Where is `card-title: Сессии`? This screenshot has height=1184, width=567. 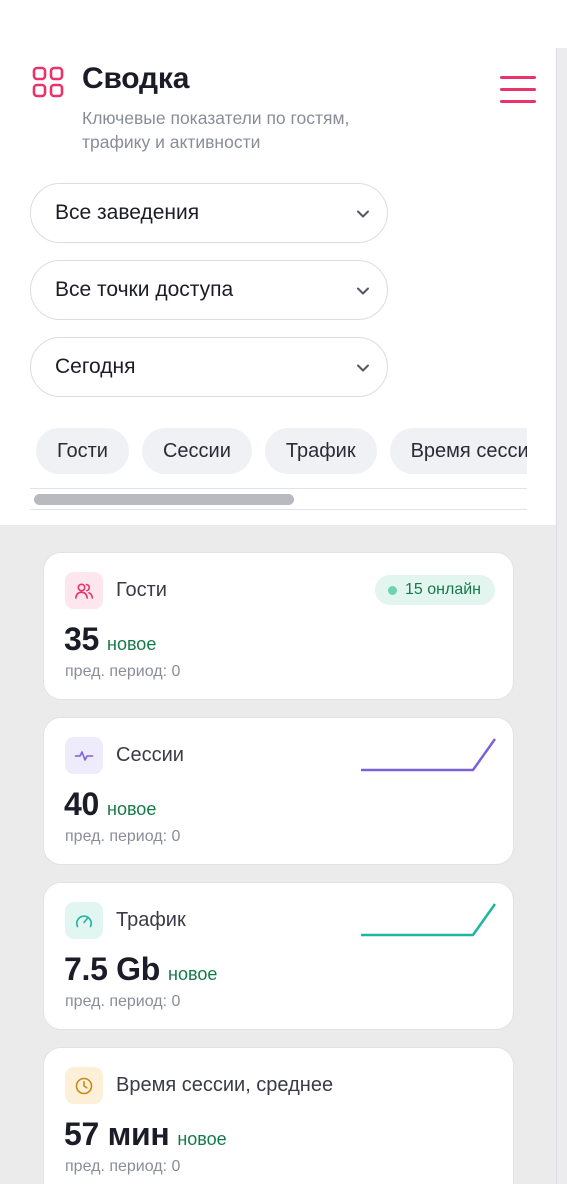
card-title: Сессии is located at coordinates (150, 755).